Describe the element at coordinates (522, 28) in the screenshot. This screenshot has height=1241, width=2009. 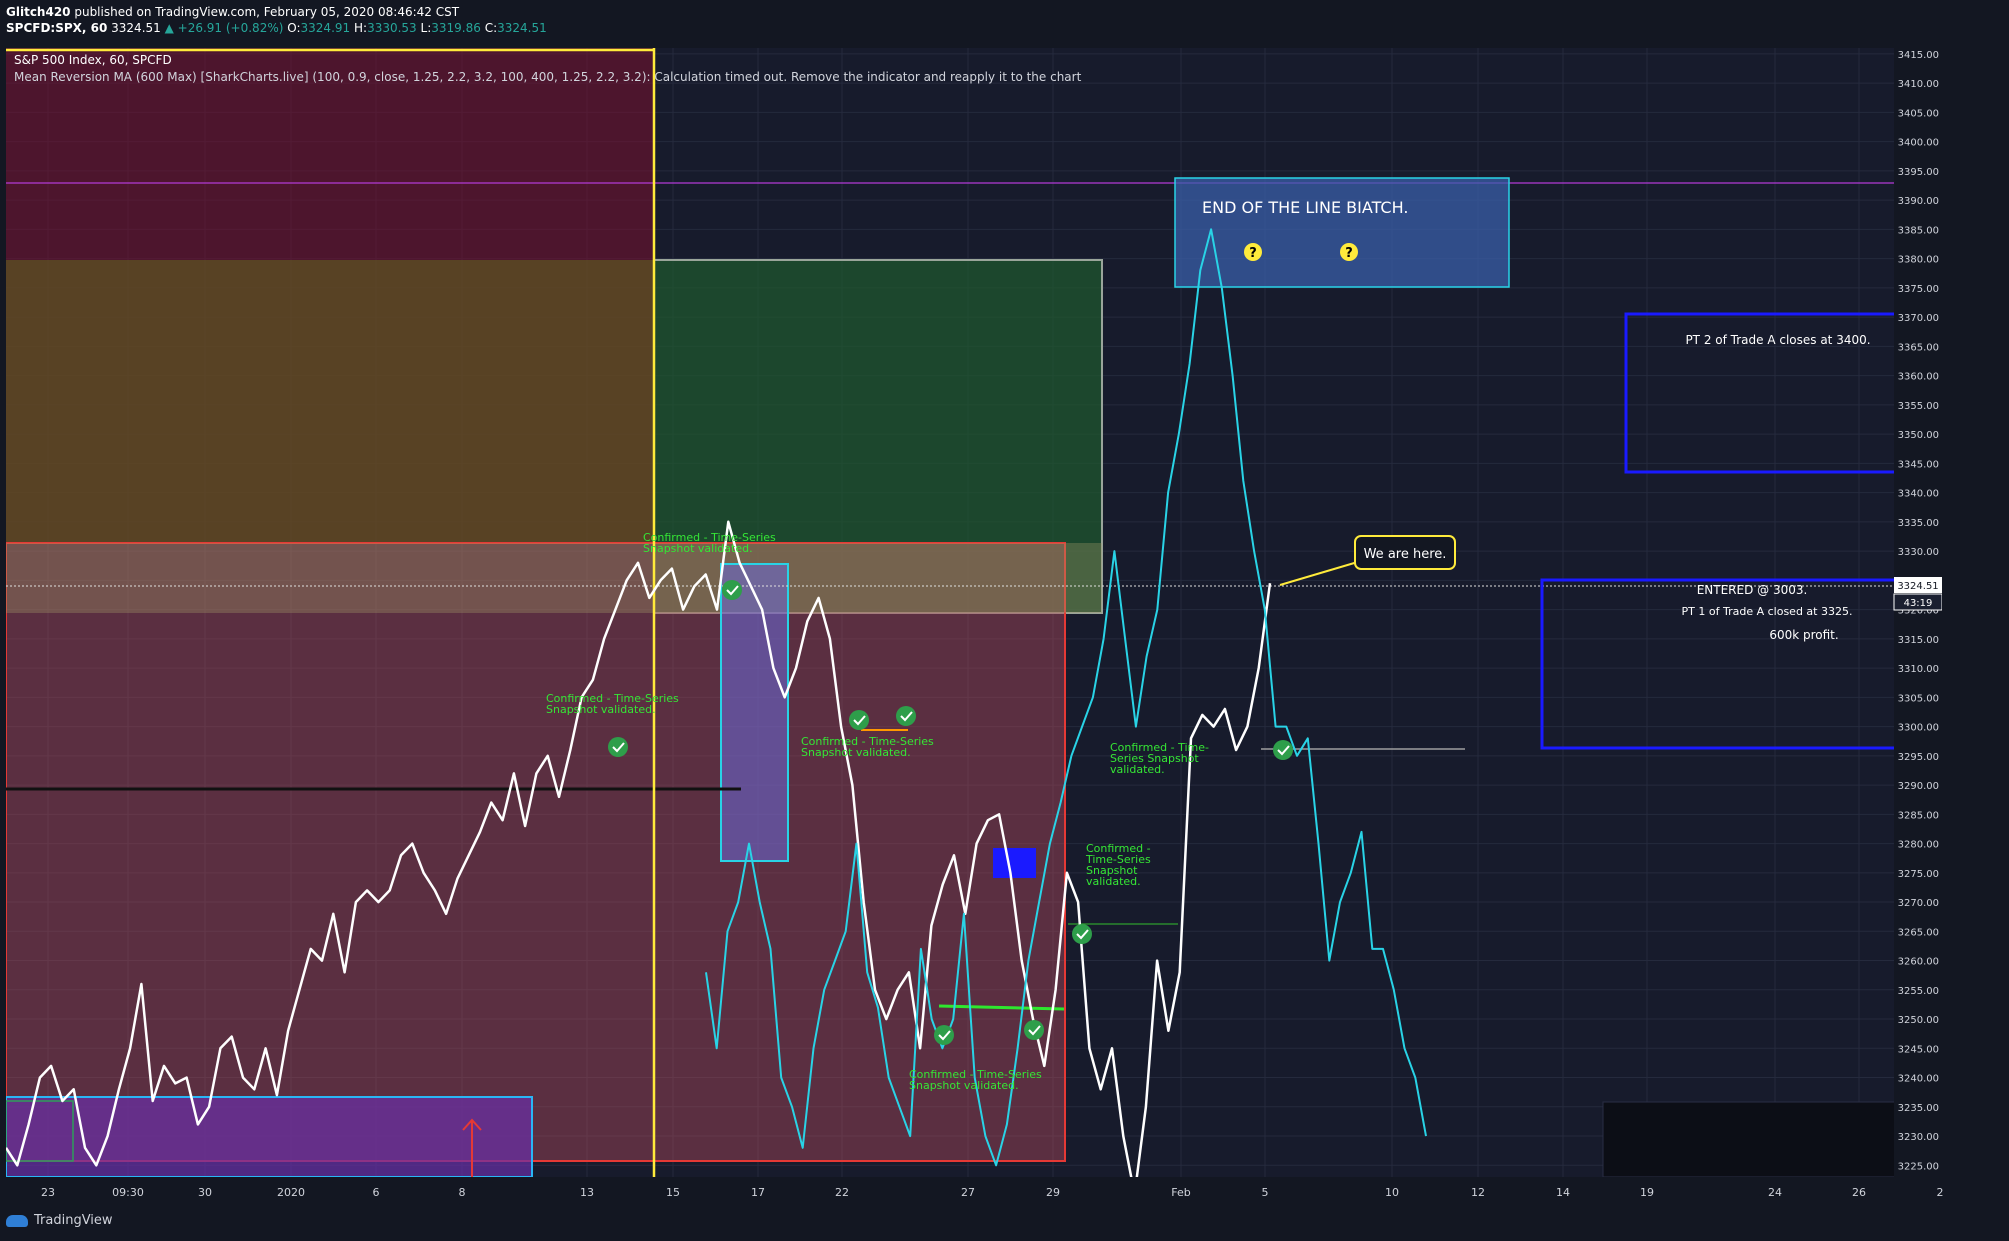
I see `close-value: 3324.51` at that location.